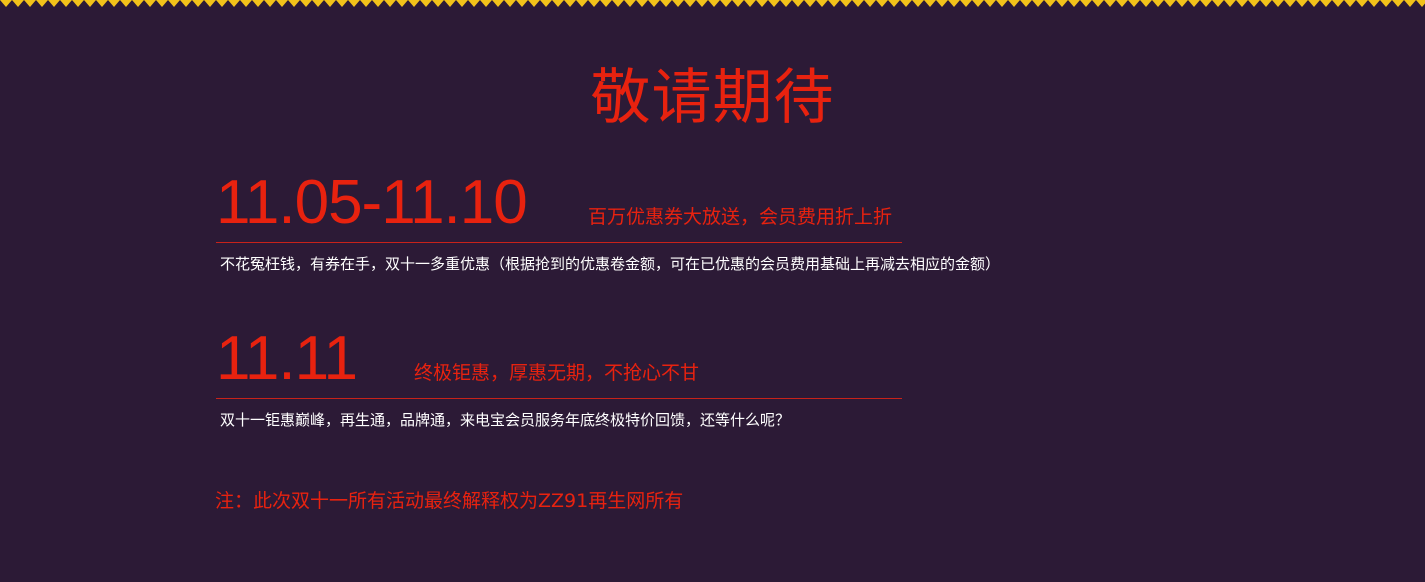 This screenshot has height=582, width=1425. I want to click on promotion-header: 11.11 终极钜惠，厚惠无期，不抢心不甘, so click(559, 360).